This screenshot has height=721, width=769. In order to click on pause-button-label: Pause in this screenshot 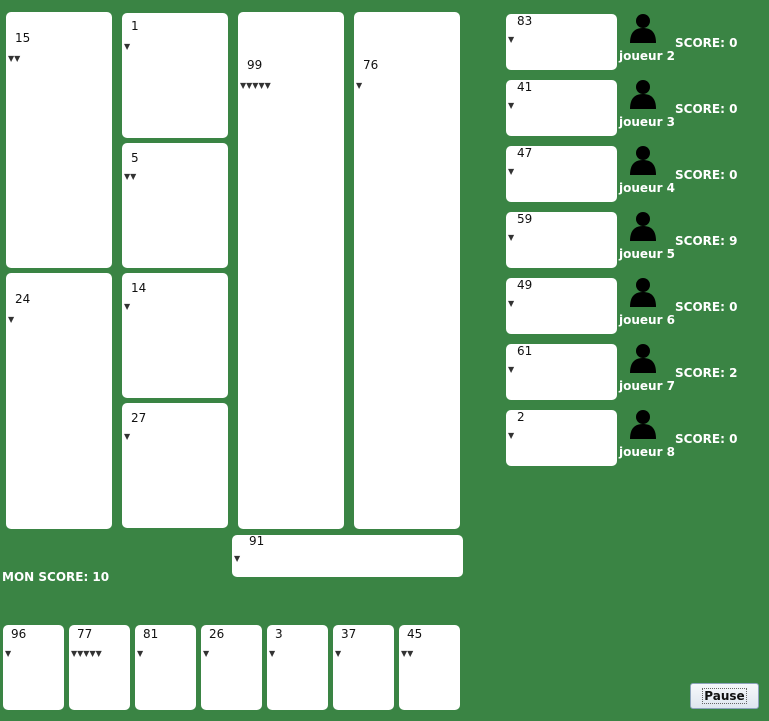, I will do `click(724, 696)`.